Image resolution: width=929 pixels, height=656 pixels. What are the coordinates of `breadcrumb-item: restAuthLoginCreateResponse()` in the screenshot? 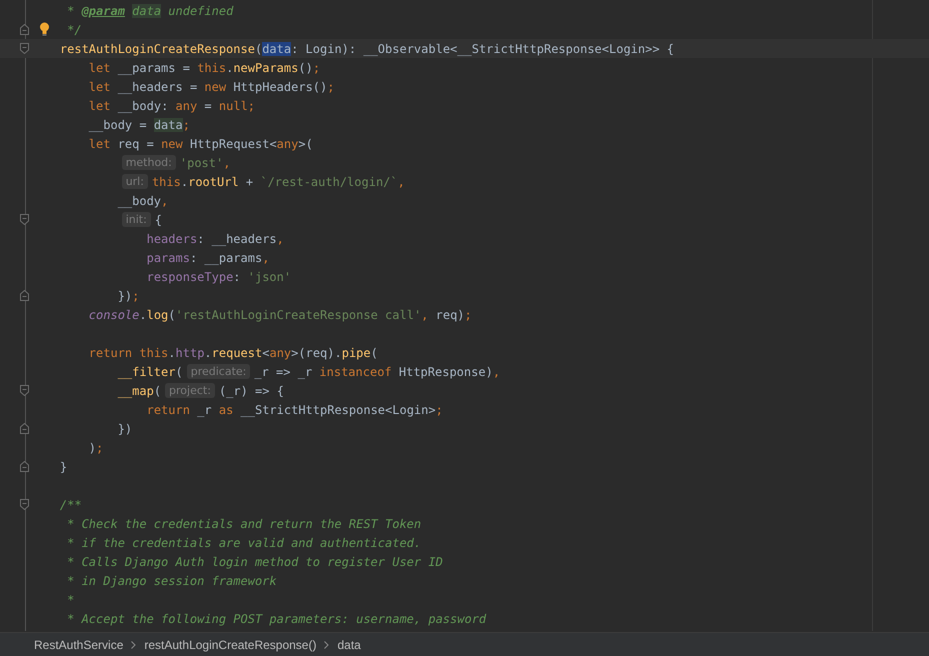 It's located at (230, 645).